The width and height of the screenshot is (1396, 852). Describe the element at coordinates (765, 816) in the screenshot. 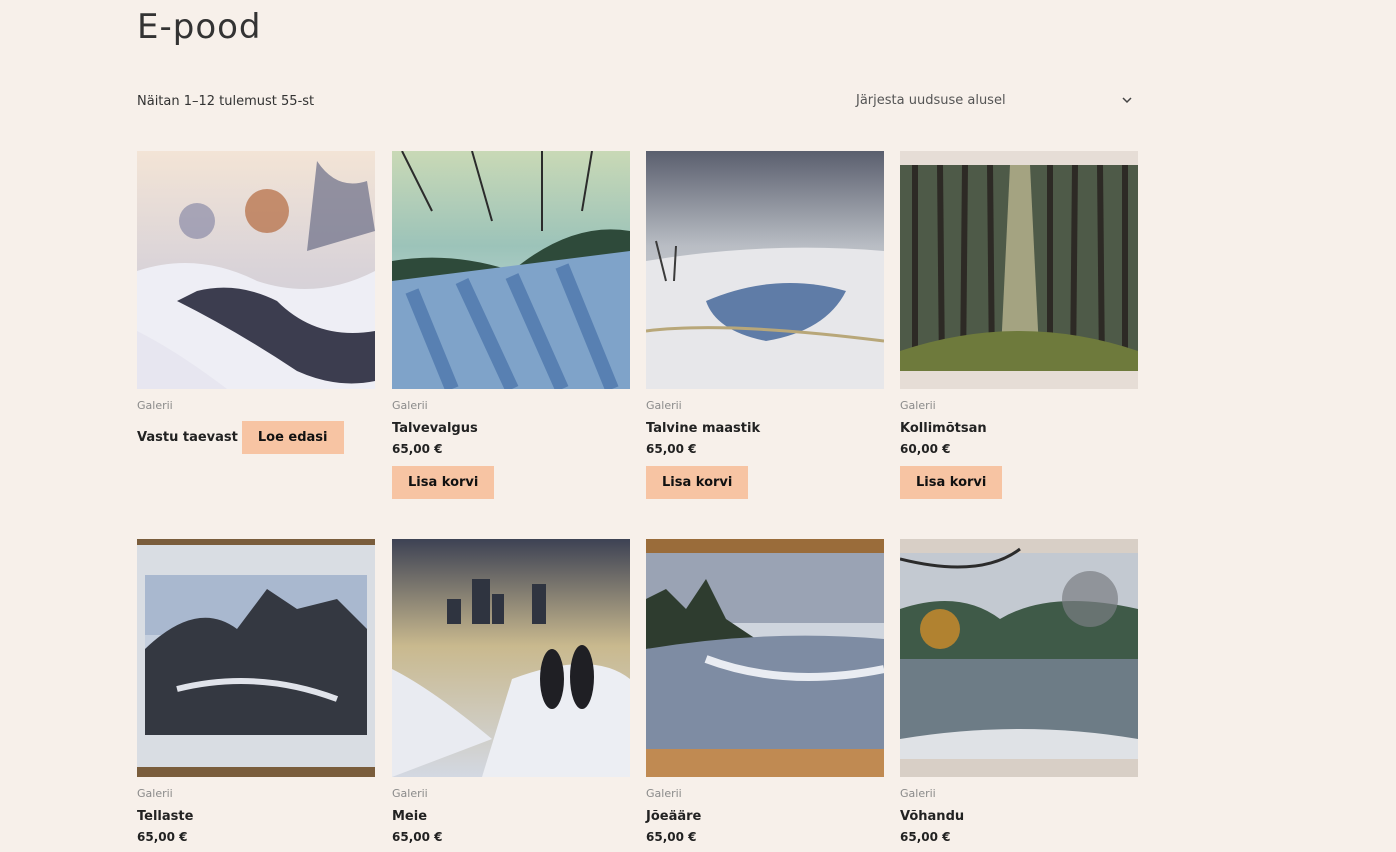

I see `product-title: Jõeääre` at that location.